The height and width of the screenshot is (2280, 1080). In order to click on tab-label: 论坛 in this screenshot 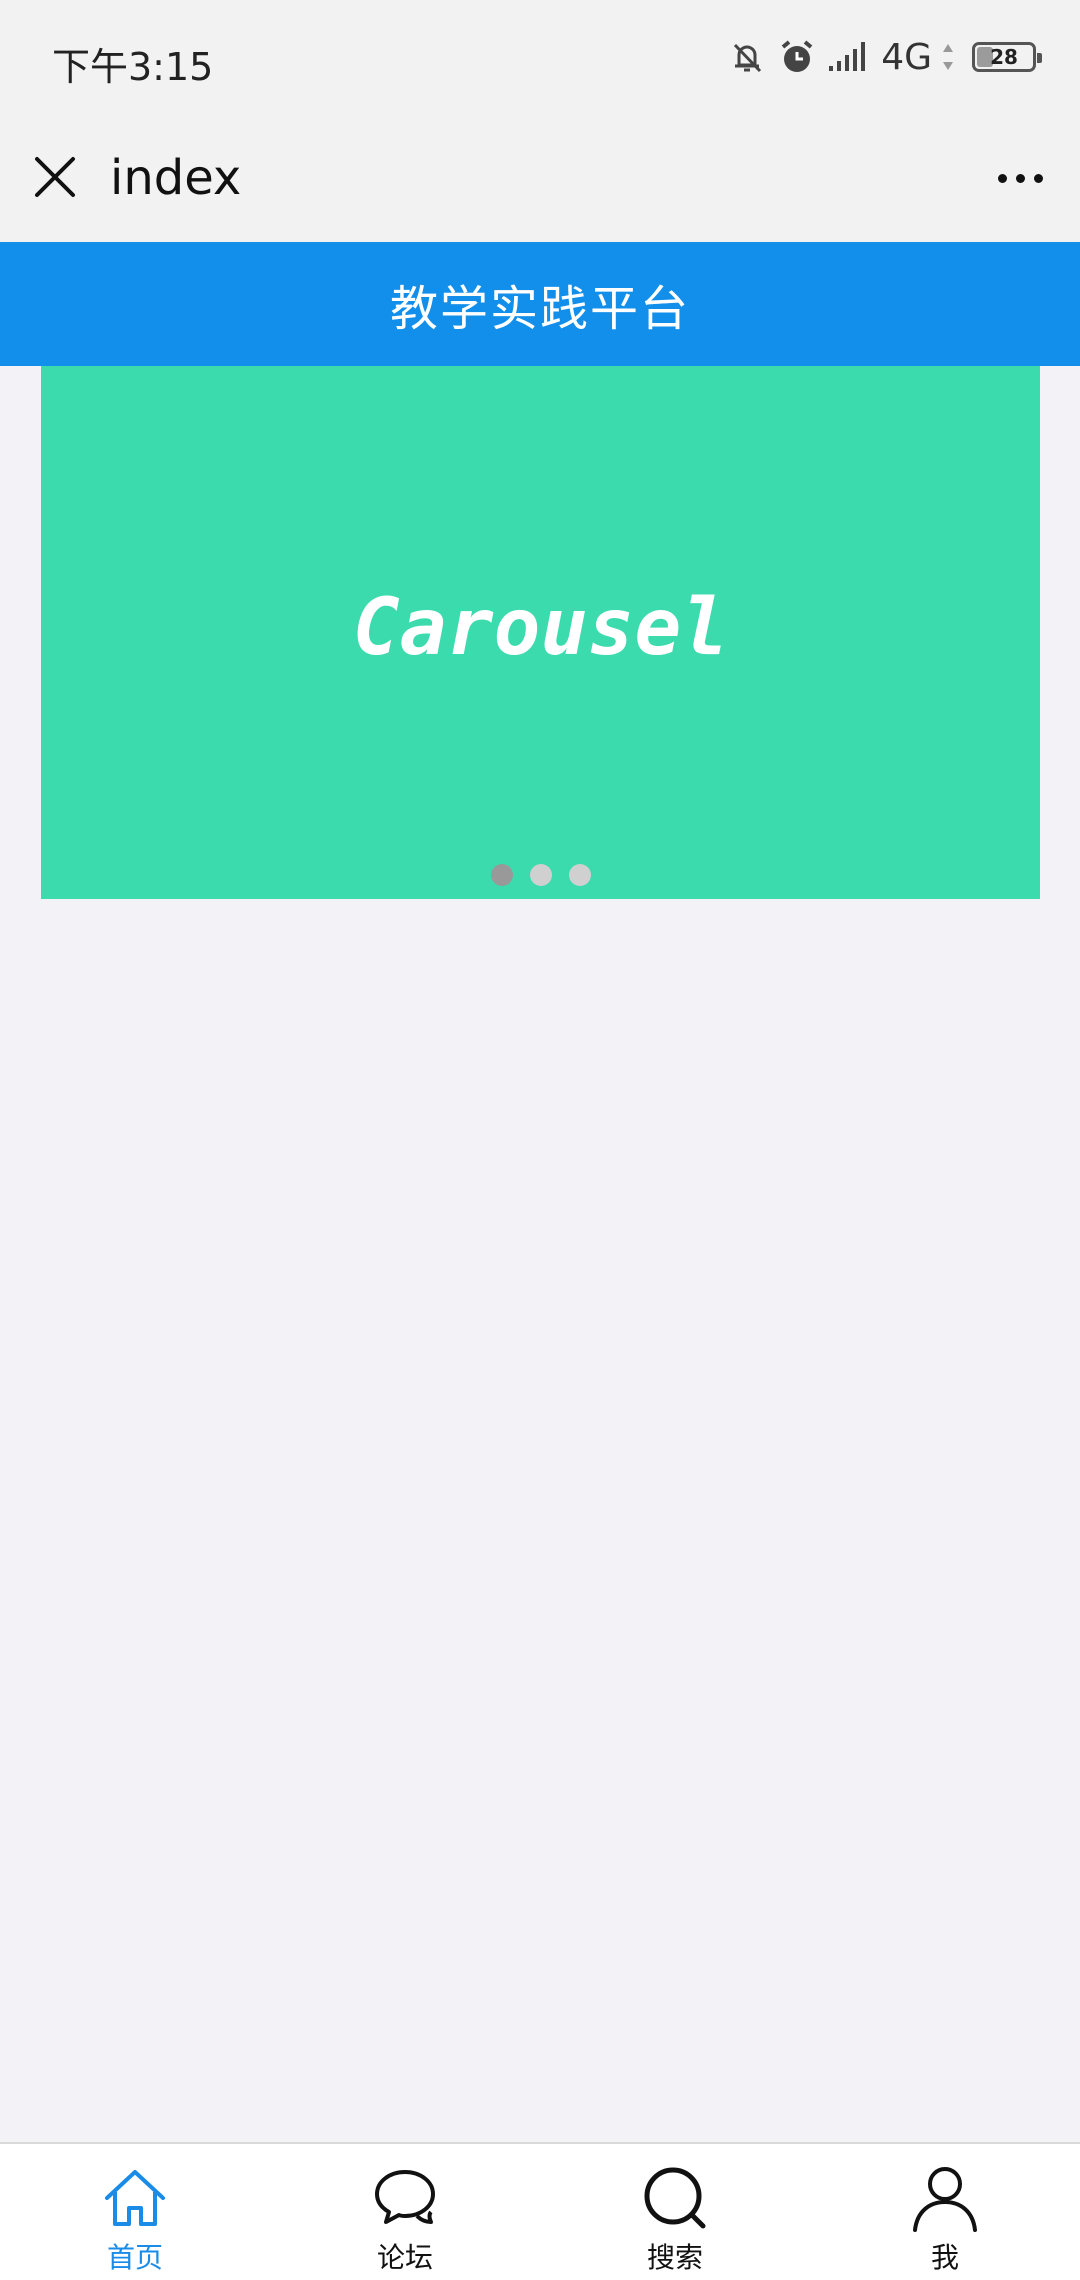, I will do `click(404, 2257)`.